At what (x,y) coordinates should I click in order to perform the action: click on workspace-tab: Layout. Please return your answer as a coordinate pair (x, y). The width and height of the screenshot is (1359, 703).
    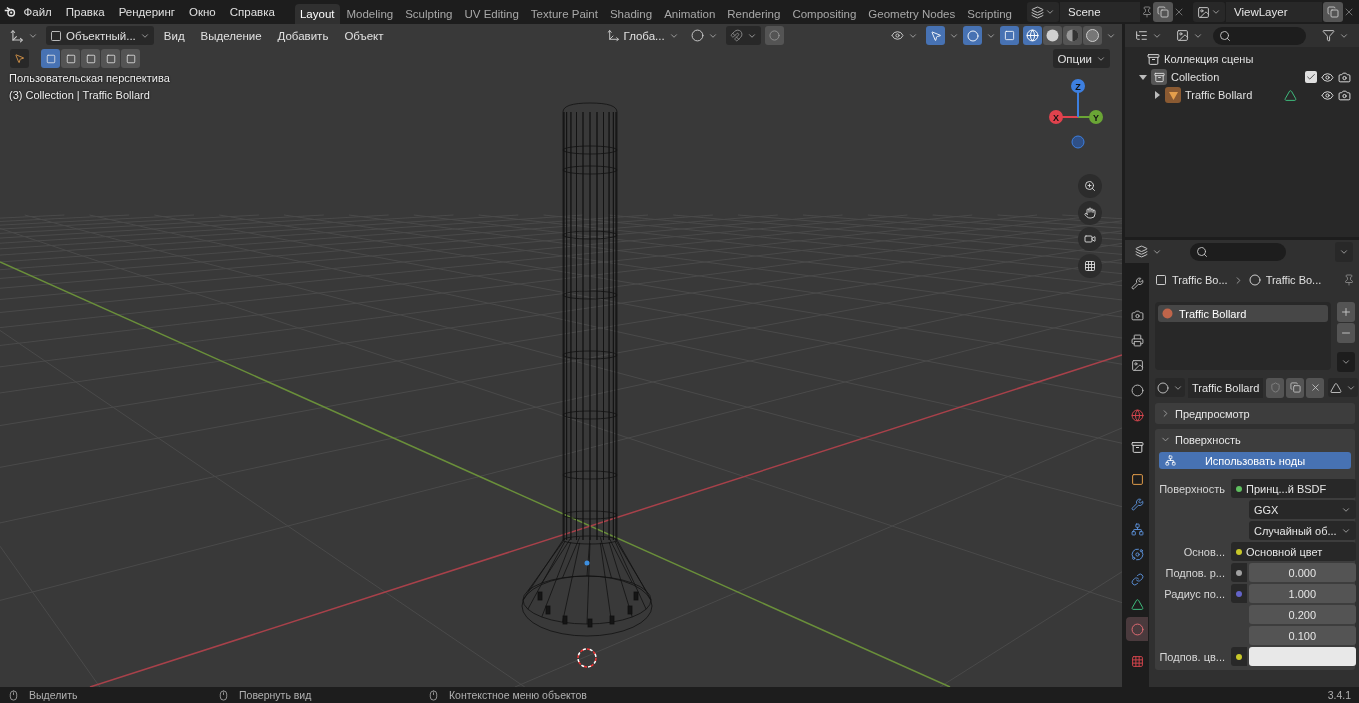
    Looking at the image, I should click on (317, 13).